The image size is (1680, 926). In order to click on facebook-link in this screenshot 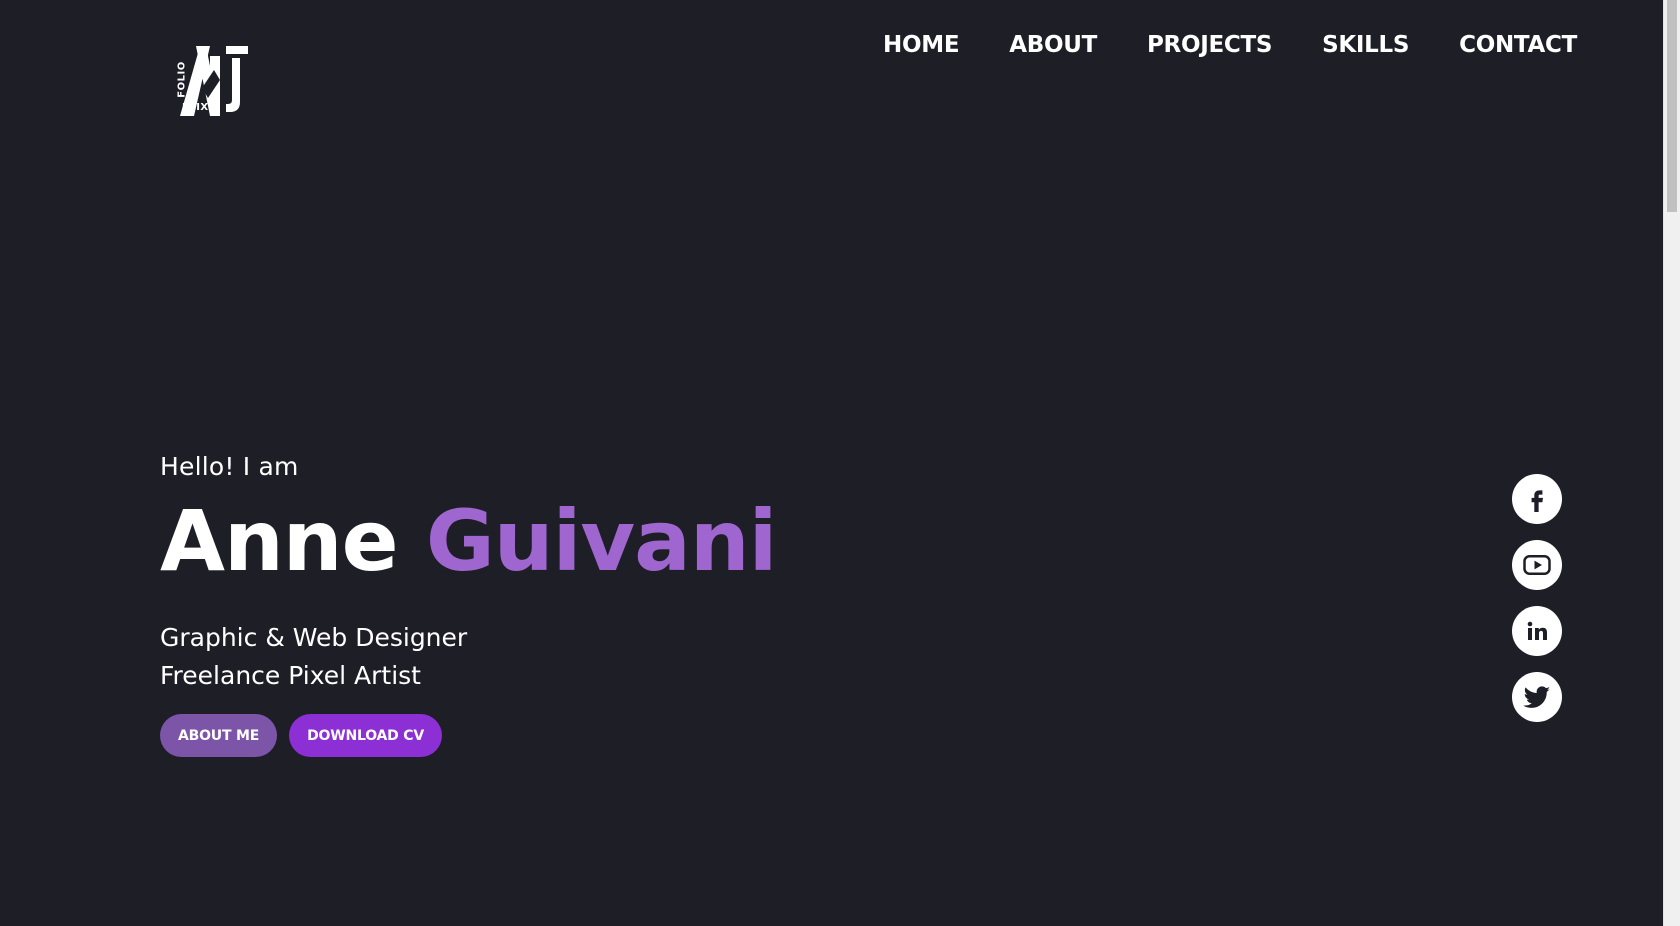, I will do `click(1537, 499)`.